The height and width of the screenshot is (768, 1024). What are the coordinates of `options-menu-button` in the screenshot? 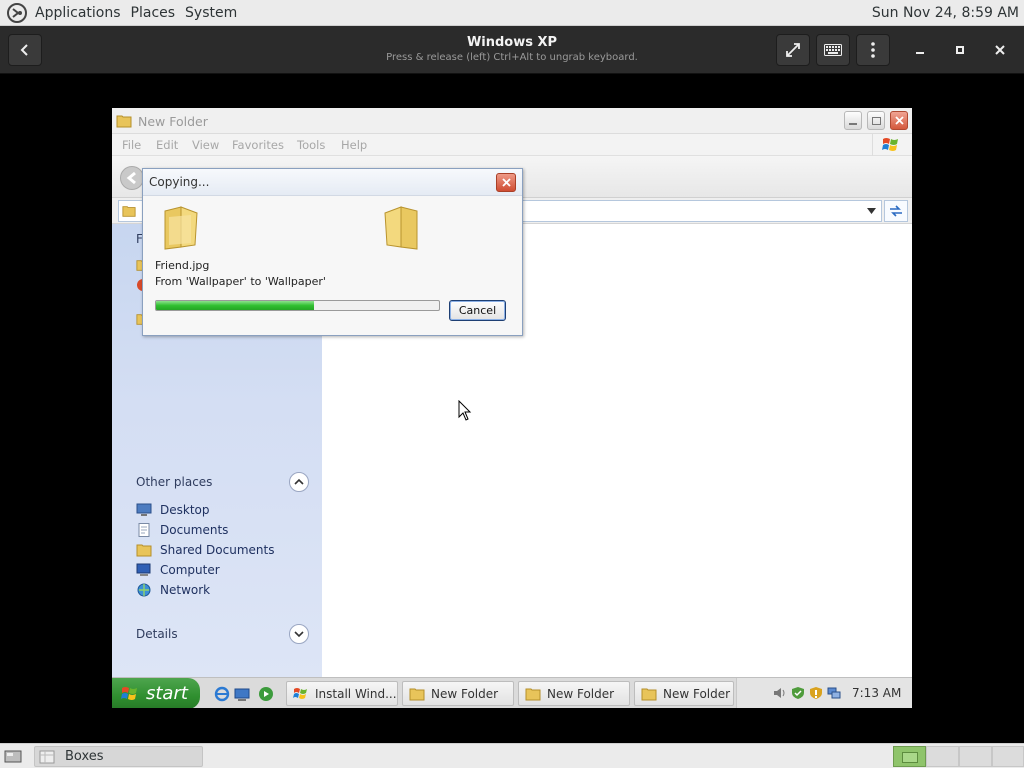 It's located at (873, 50).